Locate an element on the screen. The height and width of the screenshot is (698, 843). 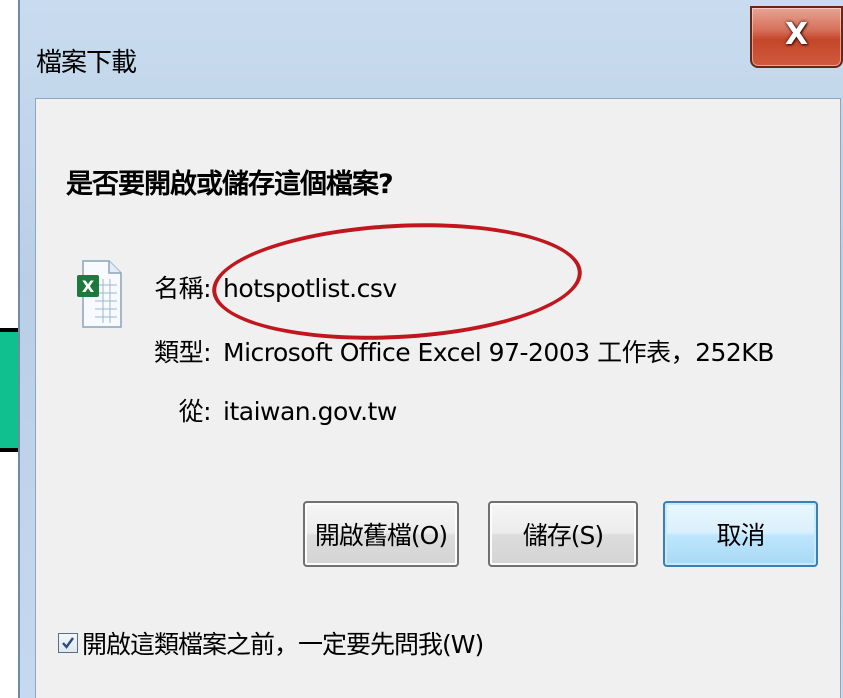
always-ask-option: 開啟這類檔案之前，一定要先問我(W) is located at coordinates (271, 643).